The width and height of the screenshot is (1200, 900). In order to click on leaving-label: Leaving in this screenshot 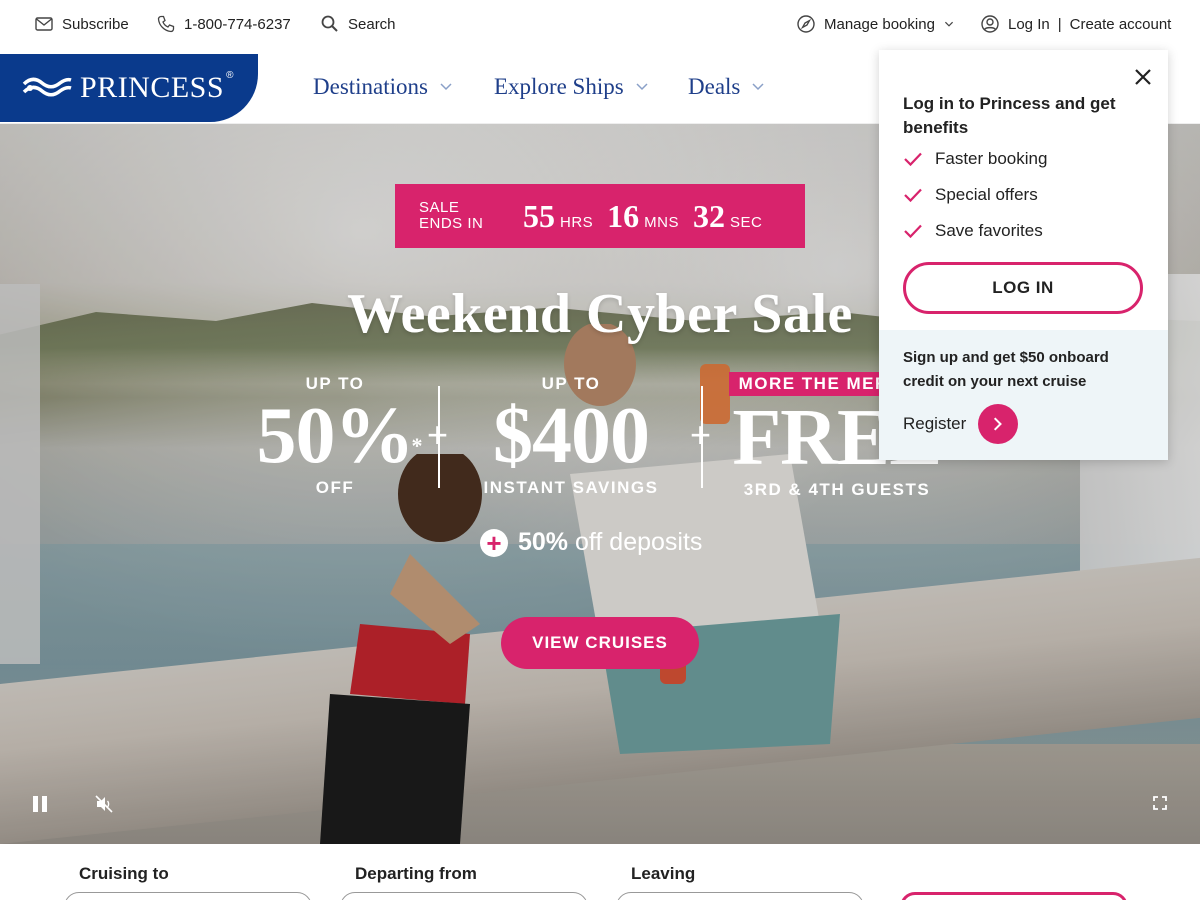, I will do `click(663, 873)`.